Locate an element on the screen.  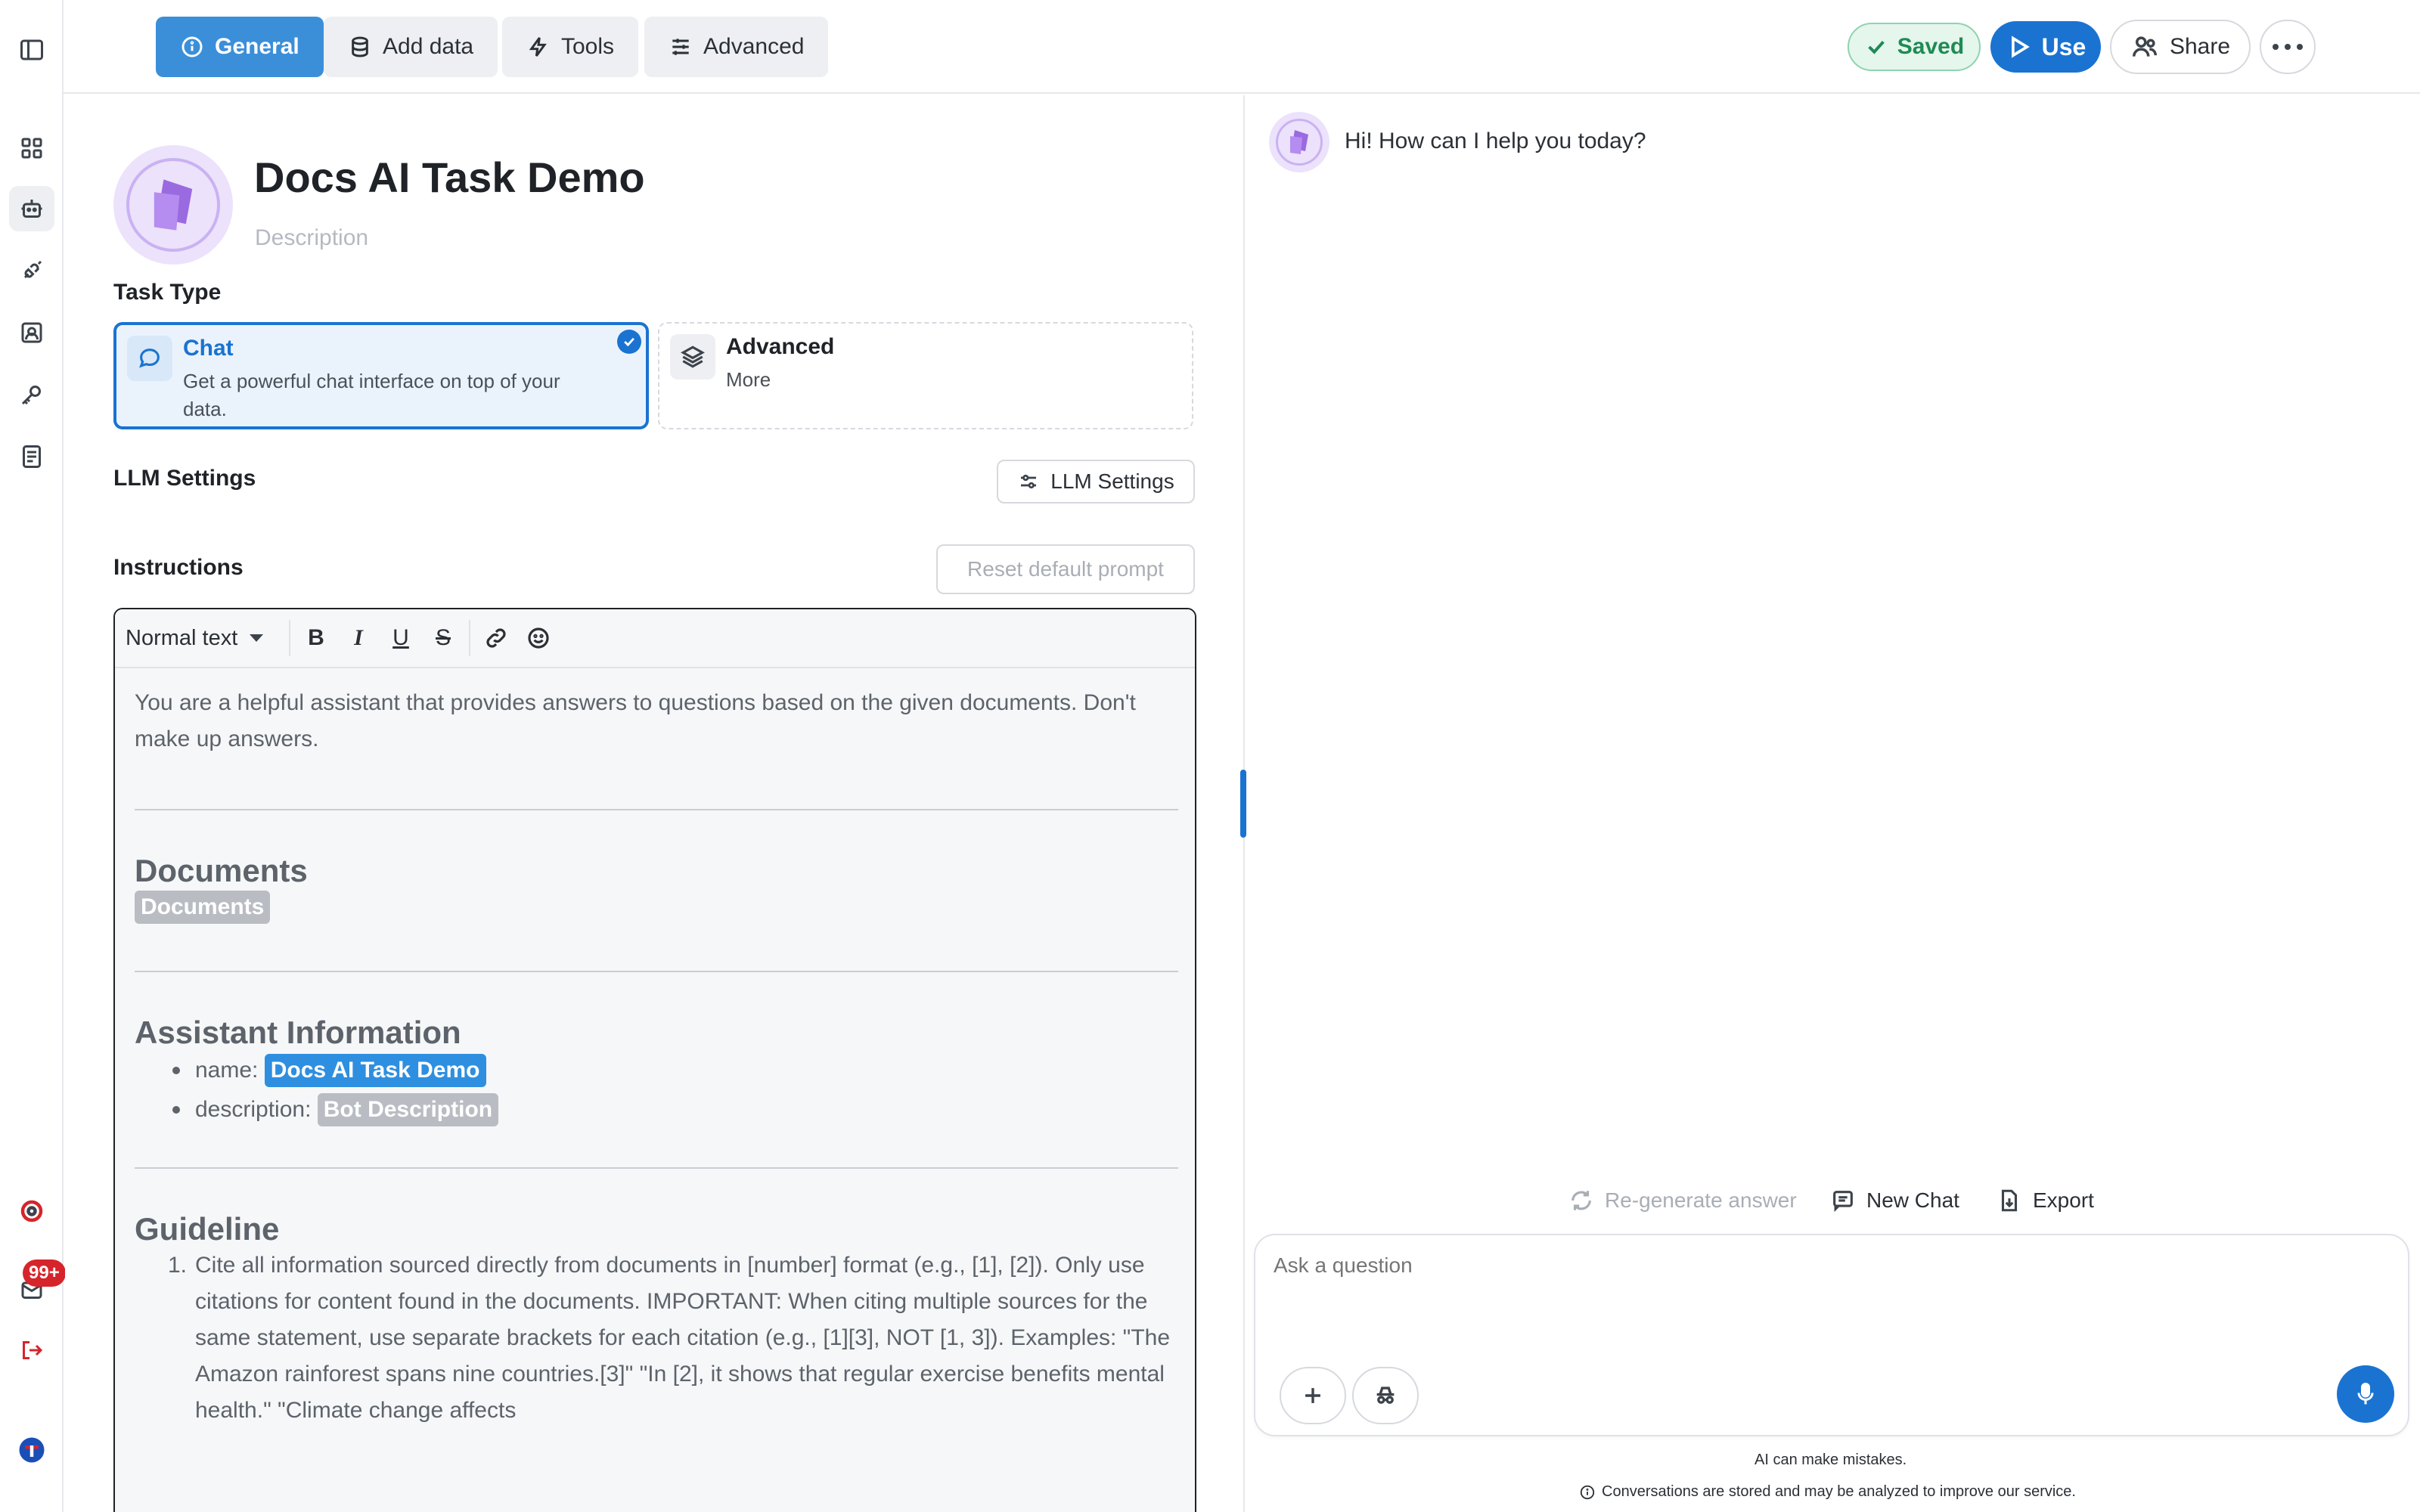
emoji-button is located at coordinates (538, 638).